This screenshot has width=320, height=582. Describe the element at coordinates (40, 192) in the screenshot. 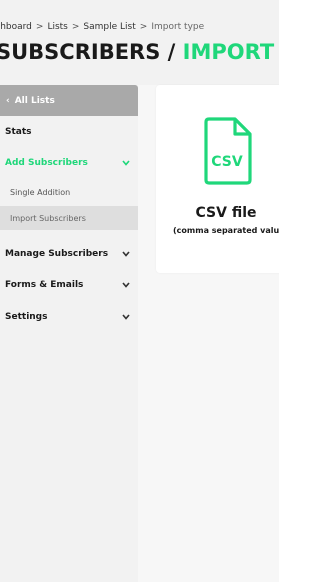

I see `sidebar-subitem-label: Single Addition` at that location.